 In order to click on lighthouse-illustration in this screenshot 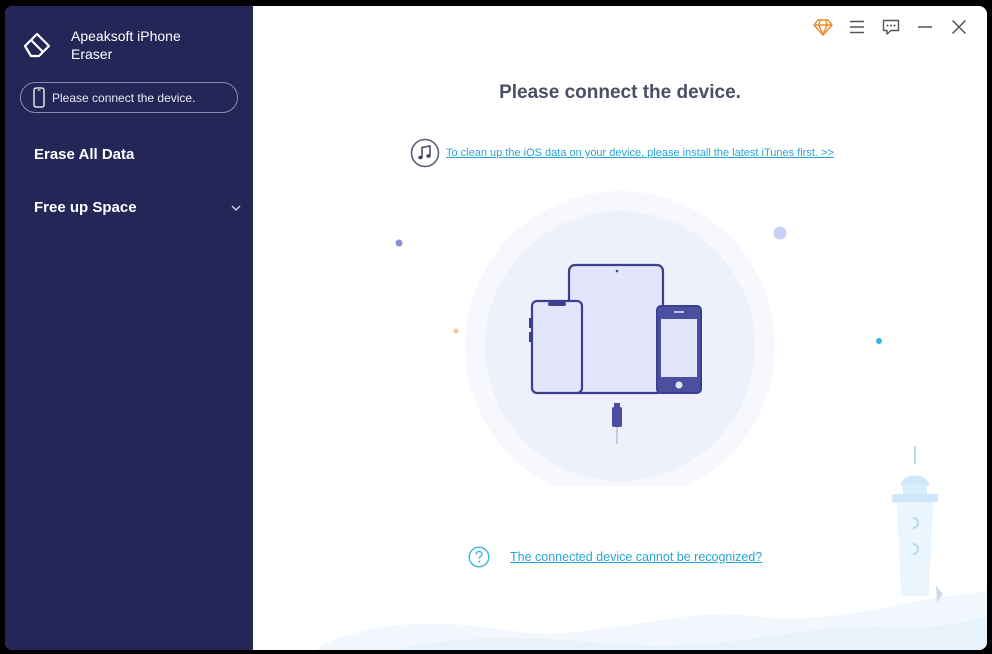, I will do `click(917, 524)`.